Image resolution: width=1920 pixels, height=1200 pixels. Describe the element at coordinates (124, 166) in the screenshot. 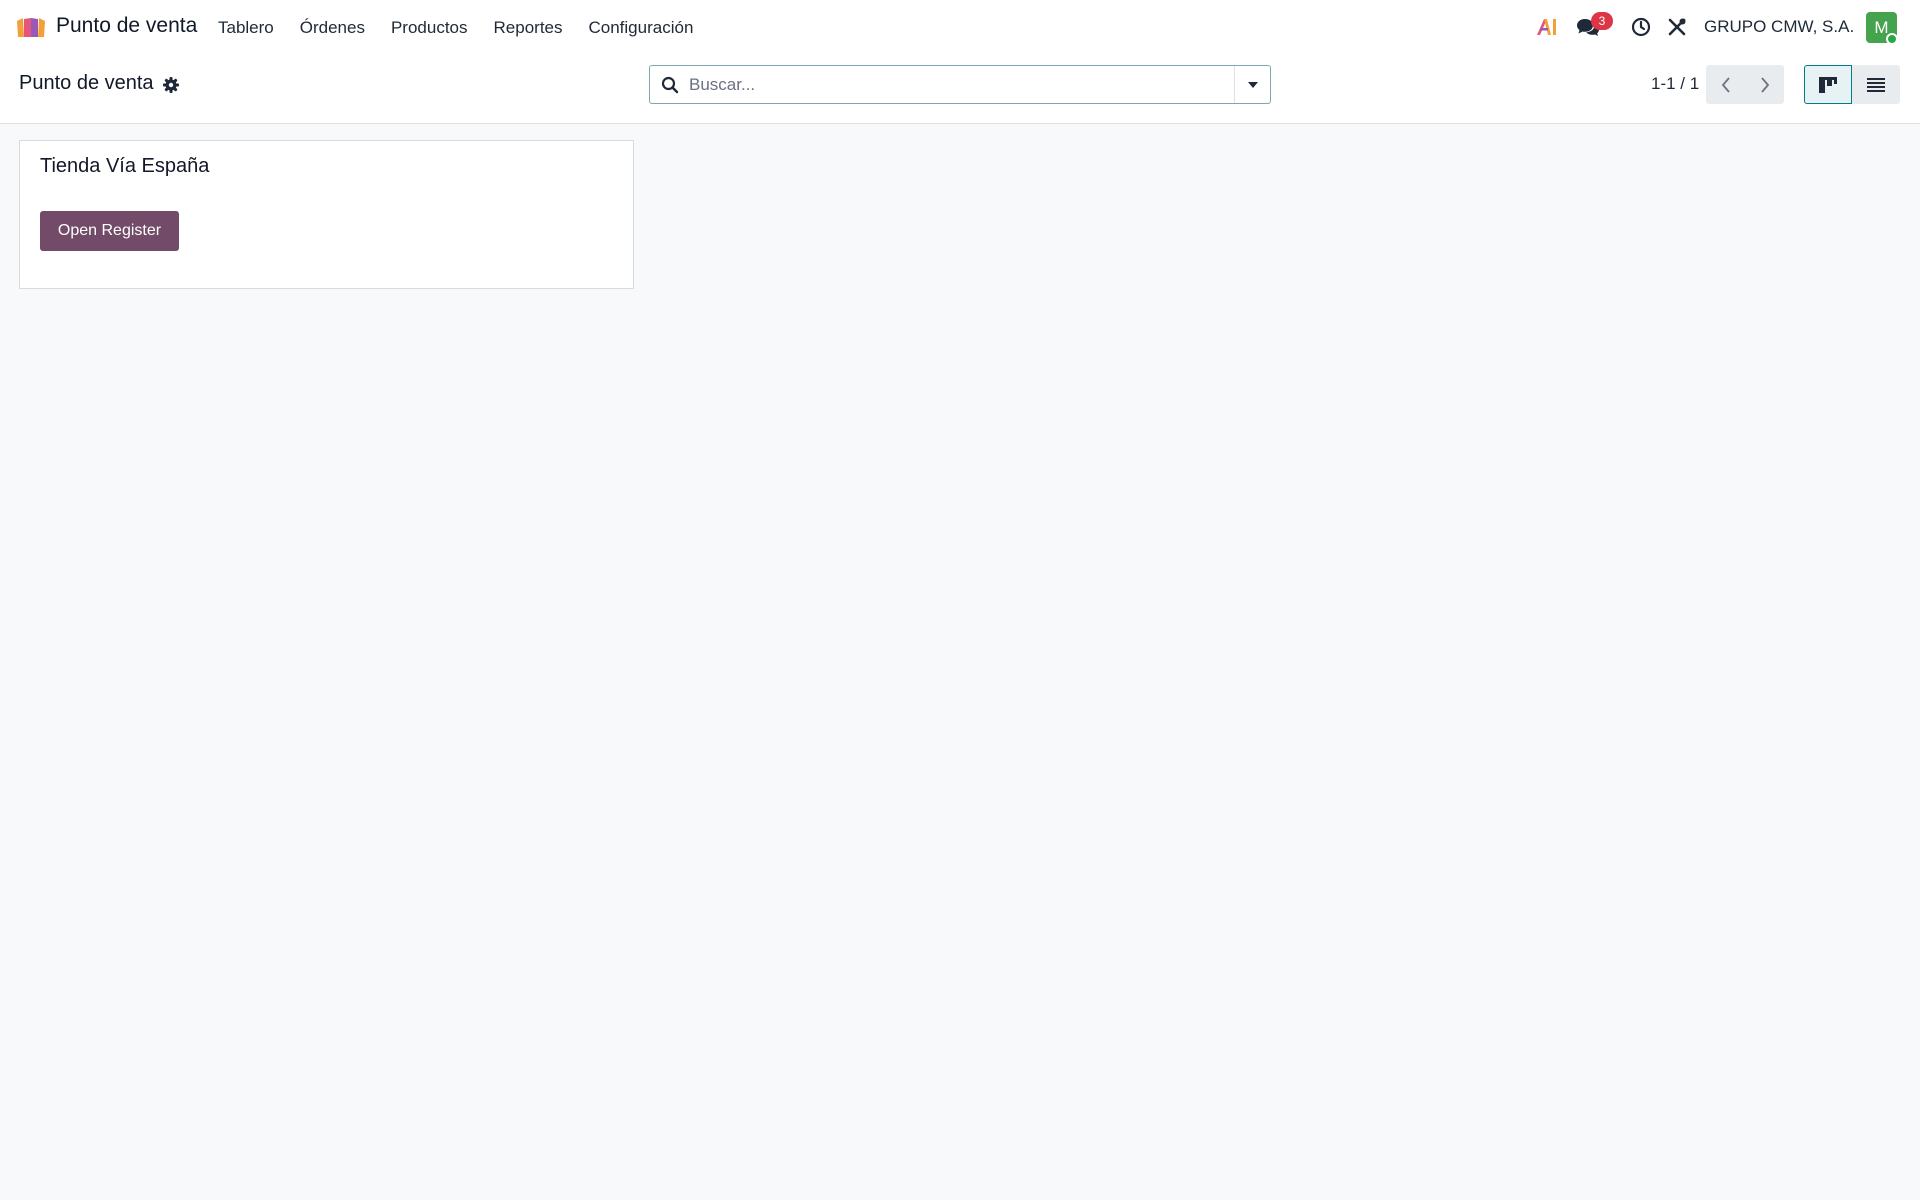

I see `card-title: Tienda Vía España` at that location.